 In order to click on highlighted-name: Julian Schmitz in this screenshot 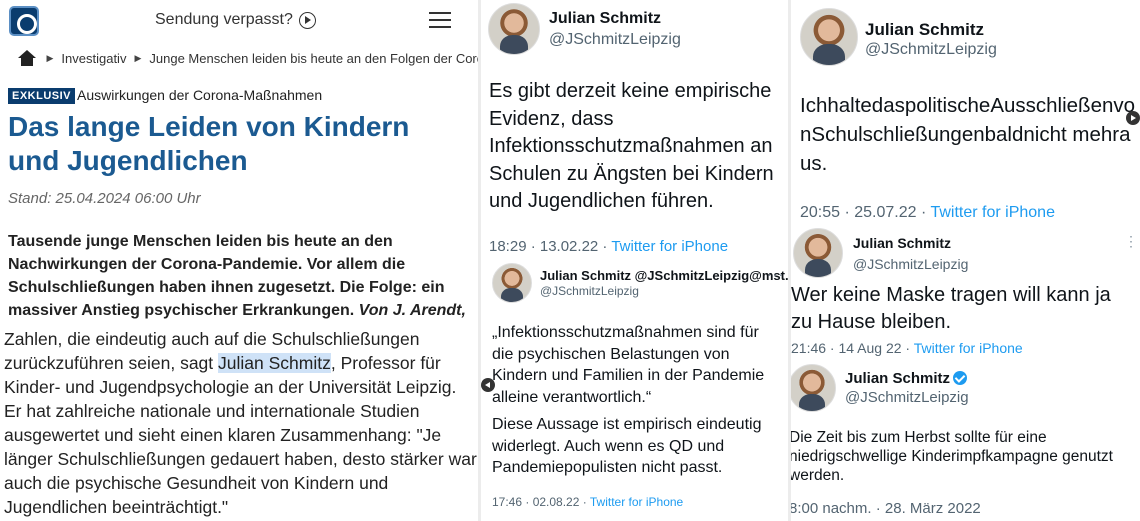, I will do `click(274, 363)`.